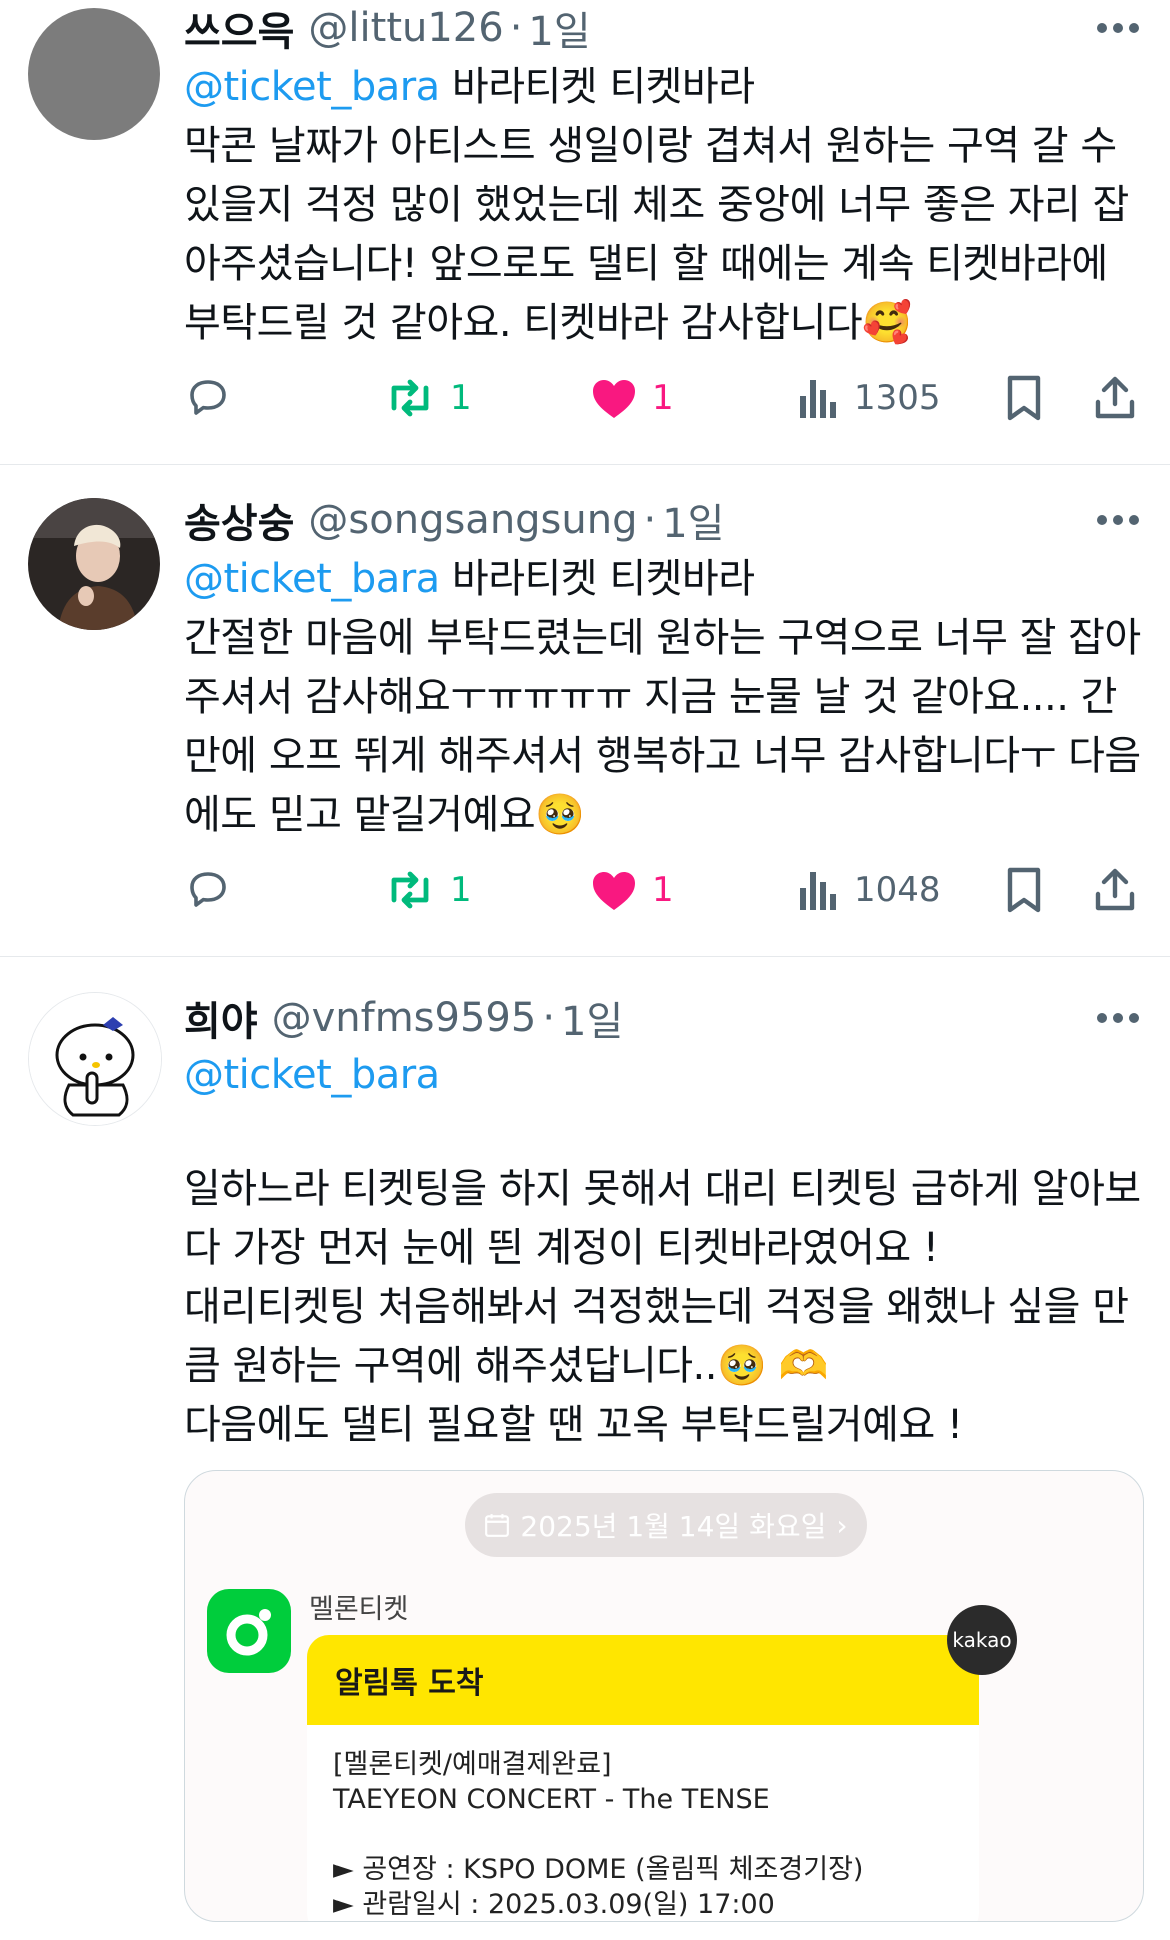  Describe the element at coordinates (405, 28) in the screenshot. I see `user-handle: @littu126` at that location.